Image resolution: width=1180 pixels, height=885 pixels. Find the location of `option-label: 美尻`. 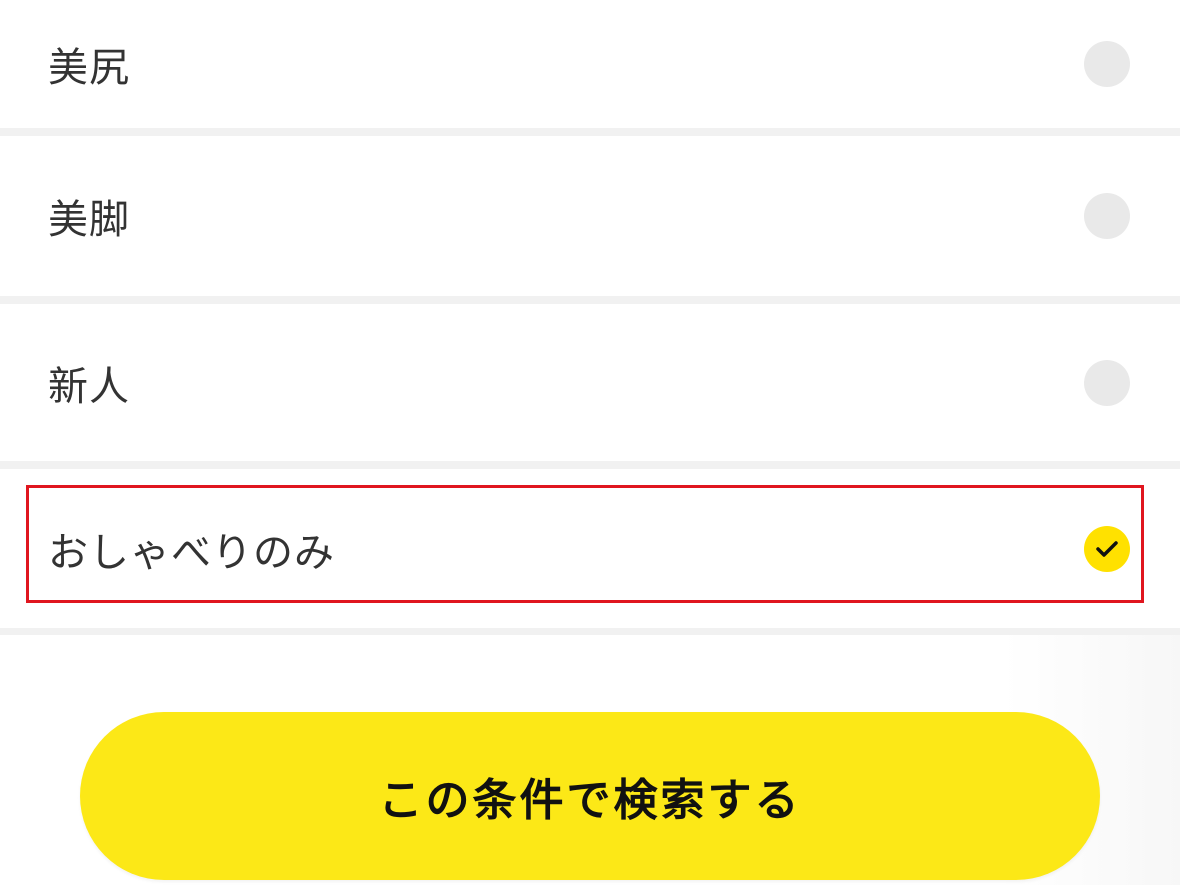

option-label: 美尻 is located at coordinates (89, 68).